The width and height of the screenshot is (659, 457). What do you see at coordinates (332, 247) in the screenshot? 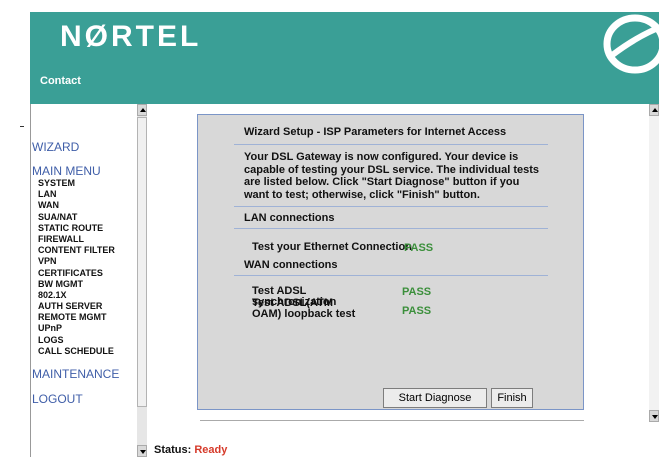
I see `lan-test-label: Test your Ethernet Connection` at bounding box center [332, 247].